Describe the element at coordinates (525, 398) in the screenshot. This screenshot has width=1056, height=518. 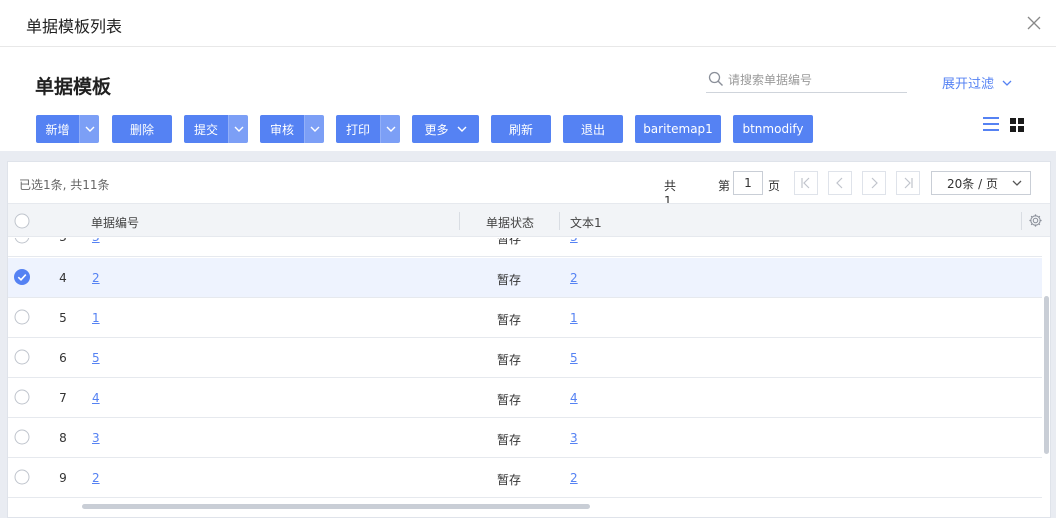
I see `table-row: 7 4 暂存 4` at that location.